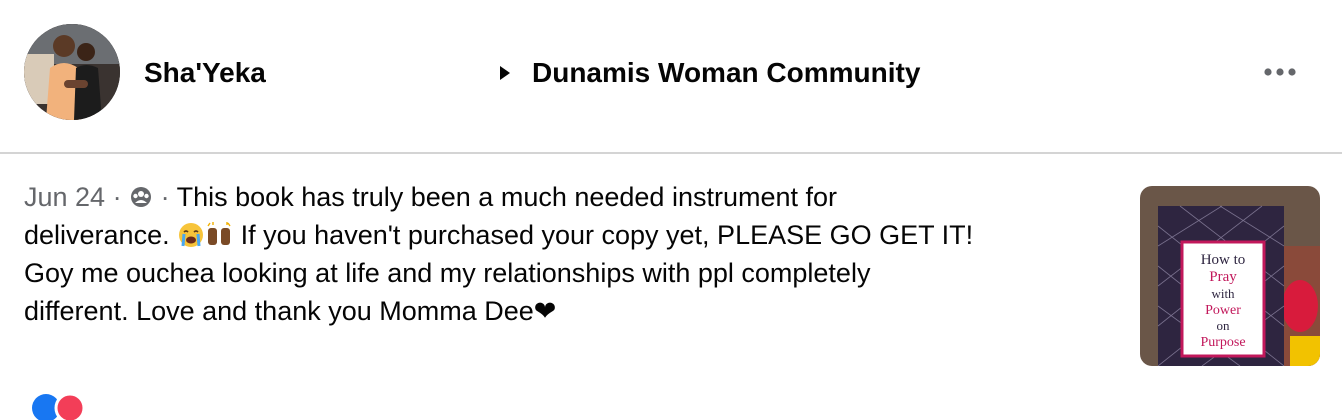 The image size is (1342, 420). I want to click on book-cover-photo: How to Pray with Power on Purpose, so click(1230, 276).